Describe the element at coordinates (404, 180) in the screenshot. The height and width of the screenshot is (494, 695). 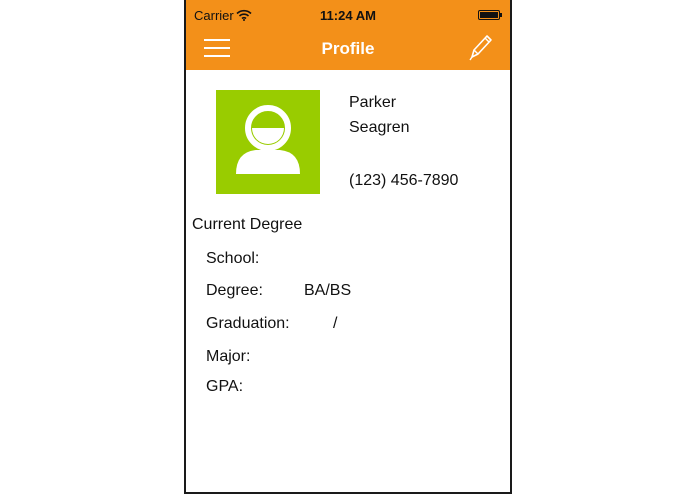
I see `phone-number: (123) 456-7890` at that location.